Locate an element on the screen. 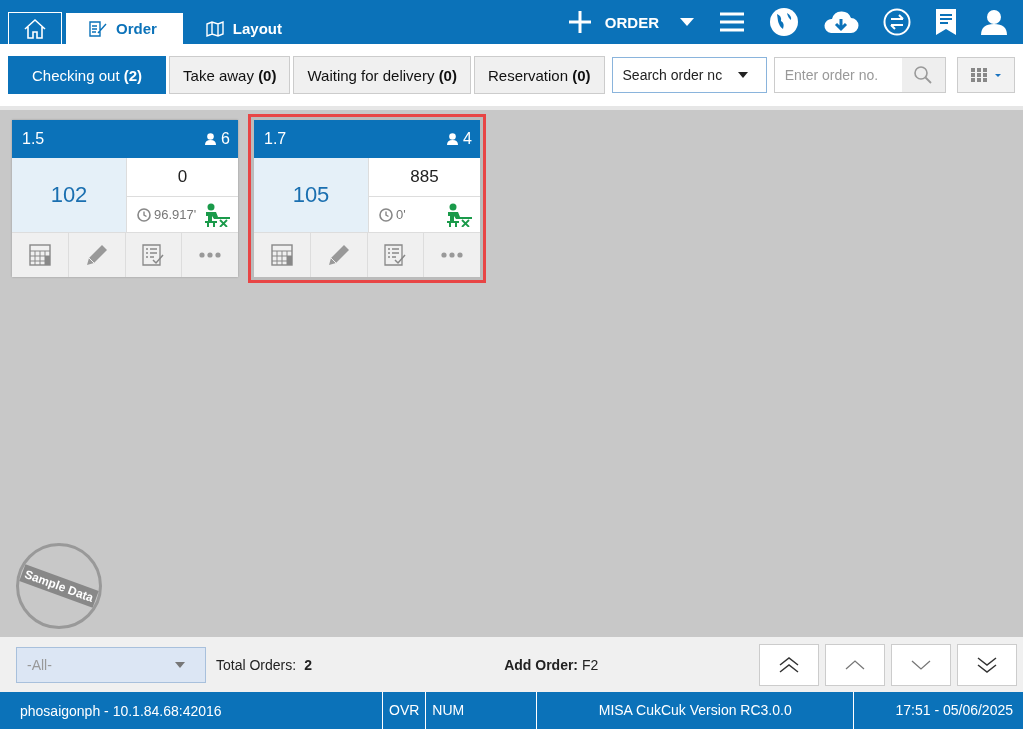  previous-page-button is located at coordinates (855, 664).